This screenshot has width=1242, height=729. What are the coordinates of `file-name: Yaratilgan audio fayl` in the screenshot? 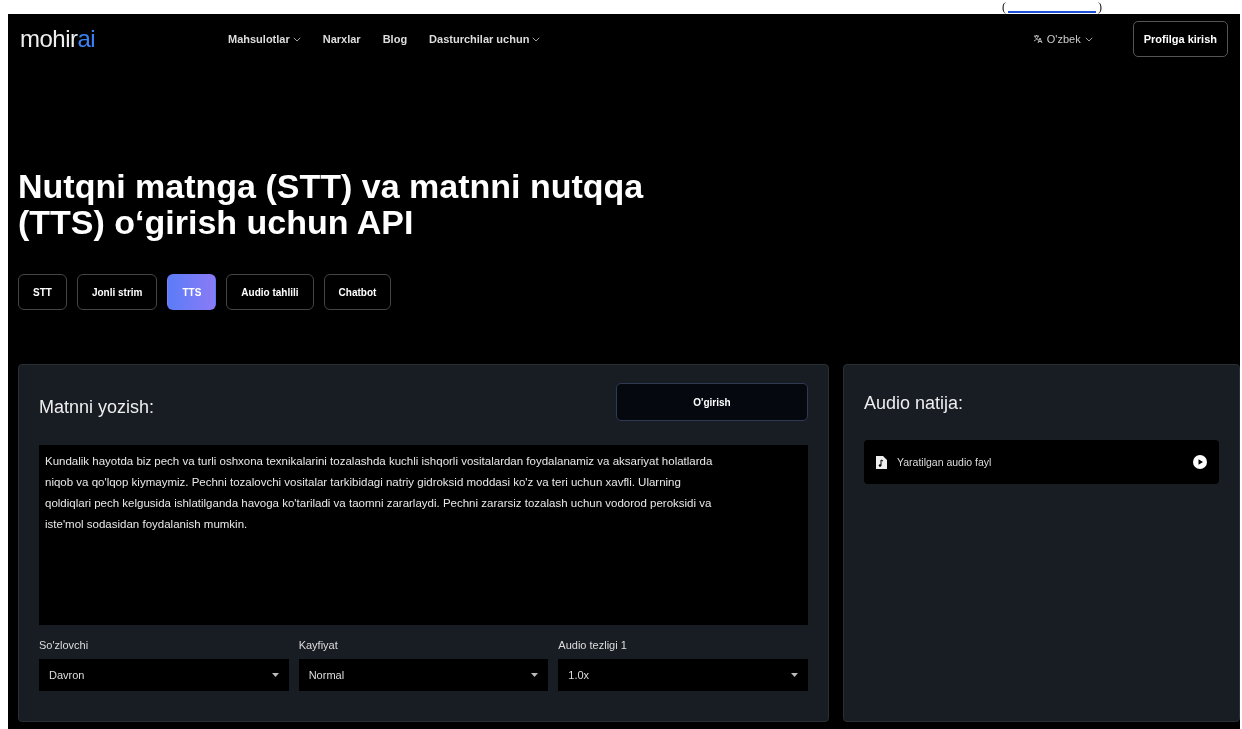 It's located at (945, 462).